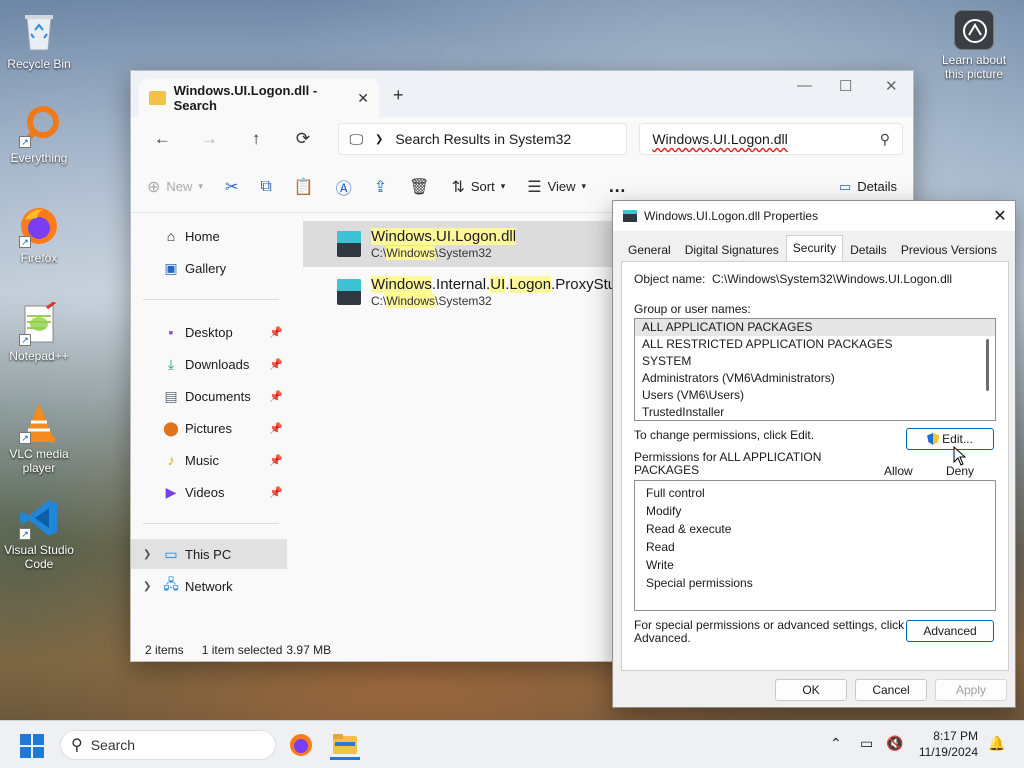 The height and width of the screenshot is (768, 1024). I want to click on scrollbar-thumb, so click(987, 365).